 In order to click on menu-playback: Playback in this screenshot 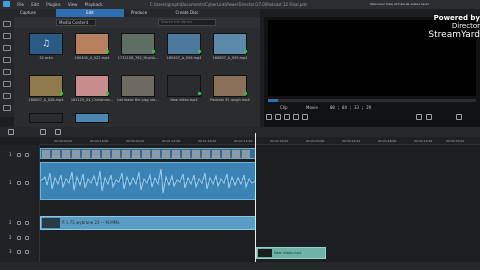, I will do `click(94, 4)`.